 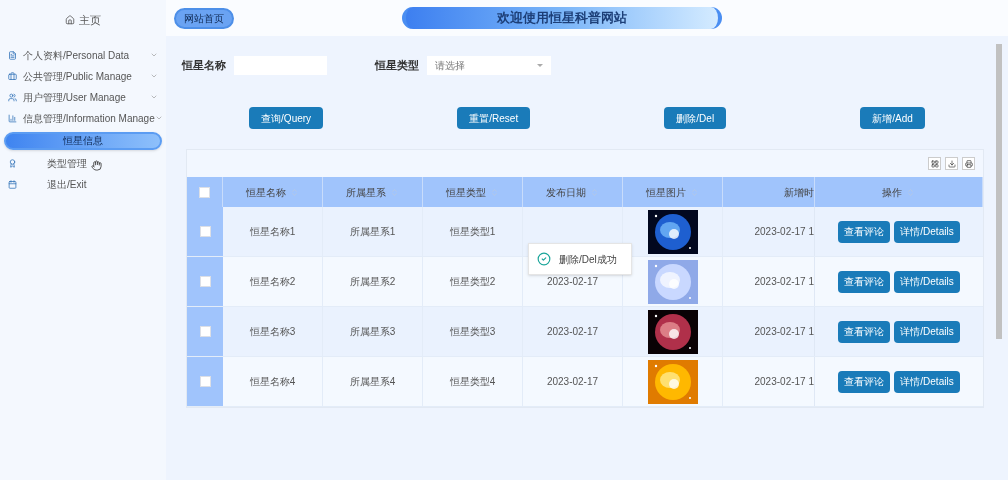 What do you see at coordinates (272, 382) in the screenshot?
I see `table-cell-text: 恒星名称4` at bounding box center [272, 382].